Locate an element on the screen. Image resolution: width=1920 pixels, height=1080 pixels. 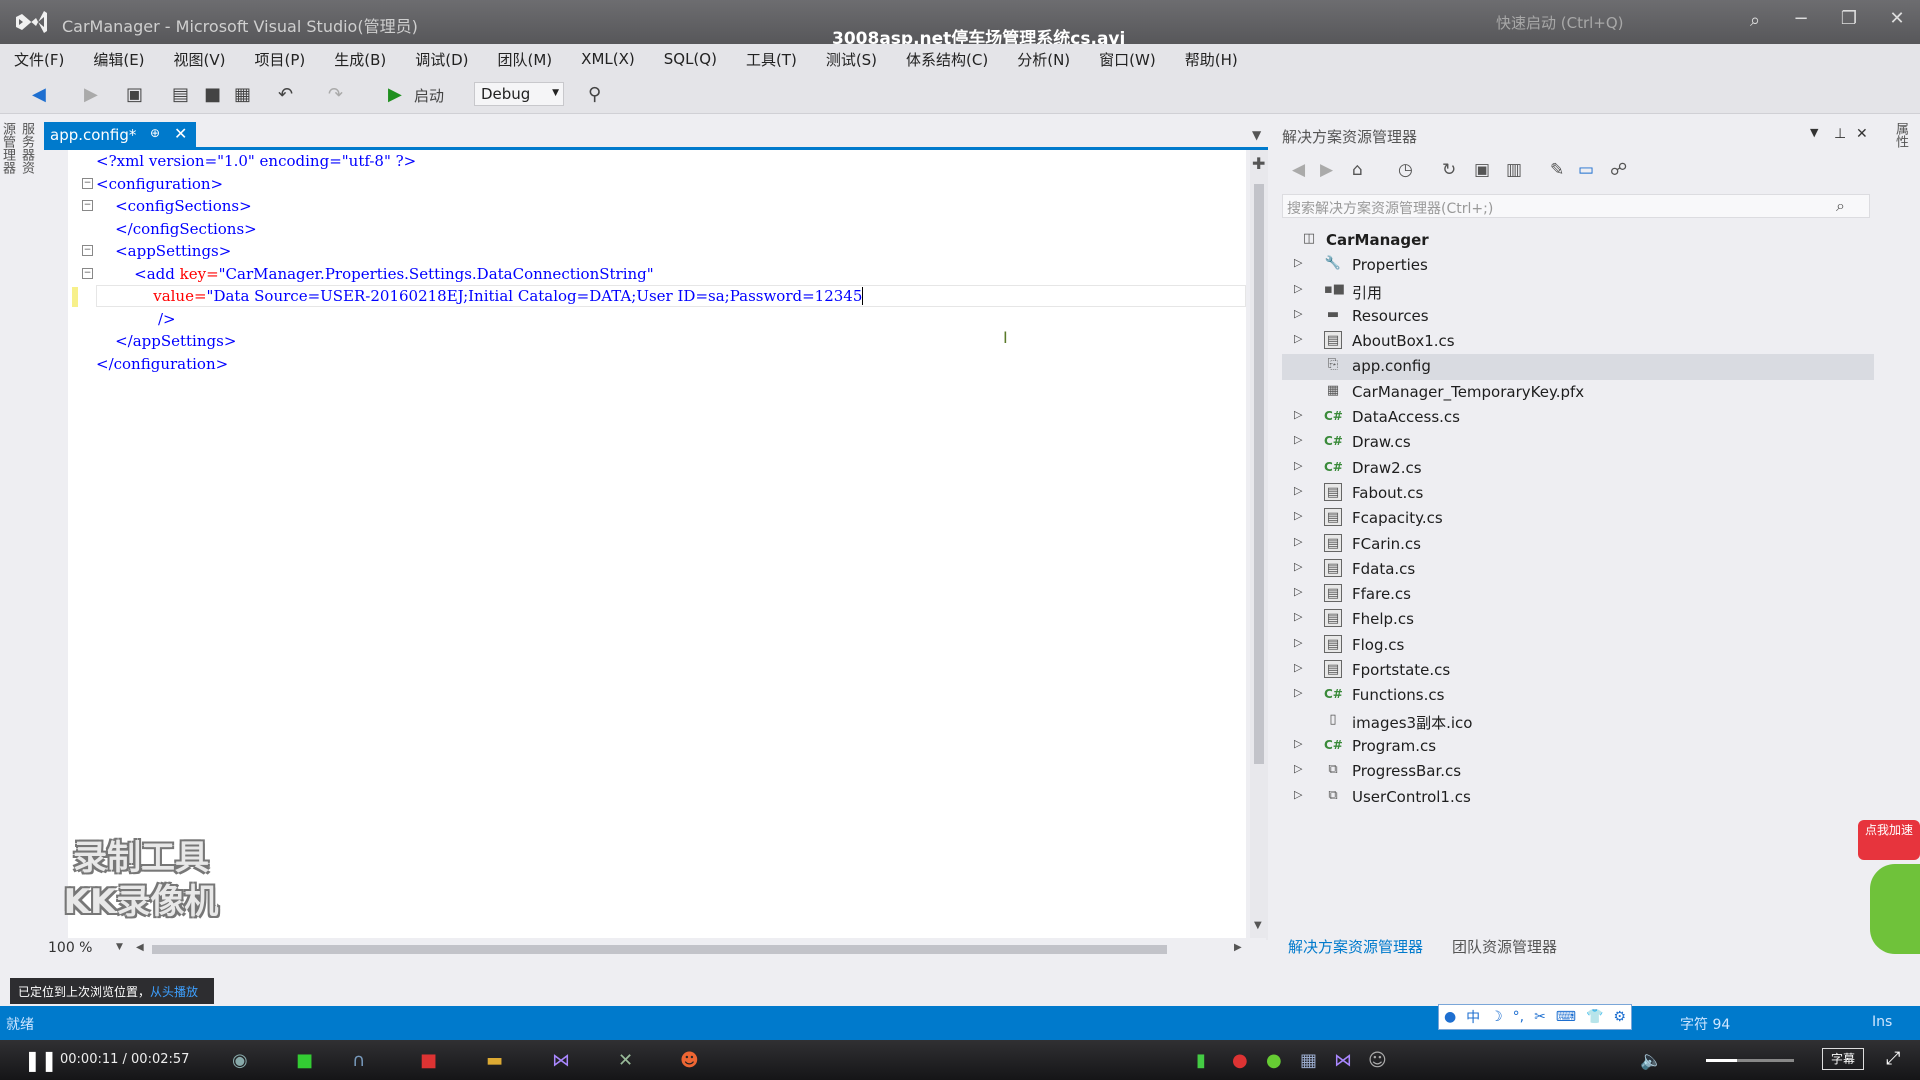
menu-test: 测试(S) is located at coordinates (851, 59).